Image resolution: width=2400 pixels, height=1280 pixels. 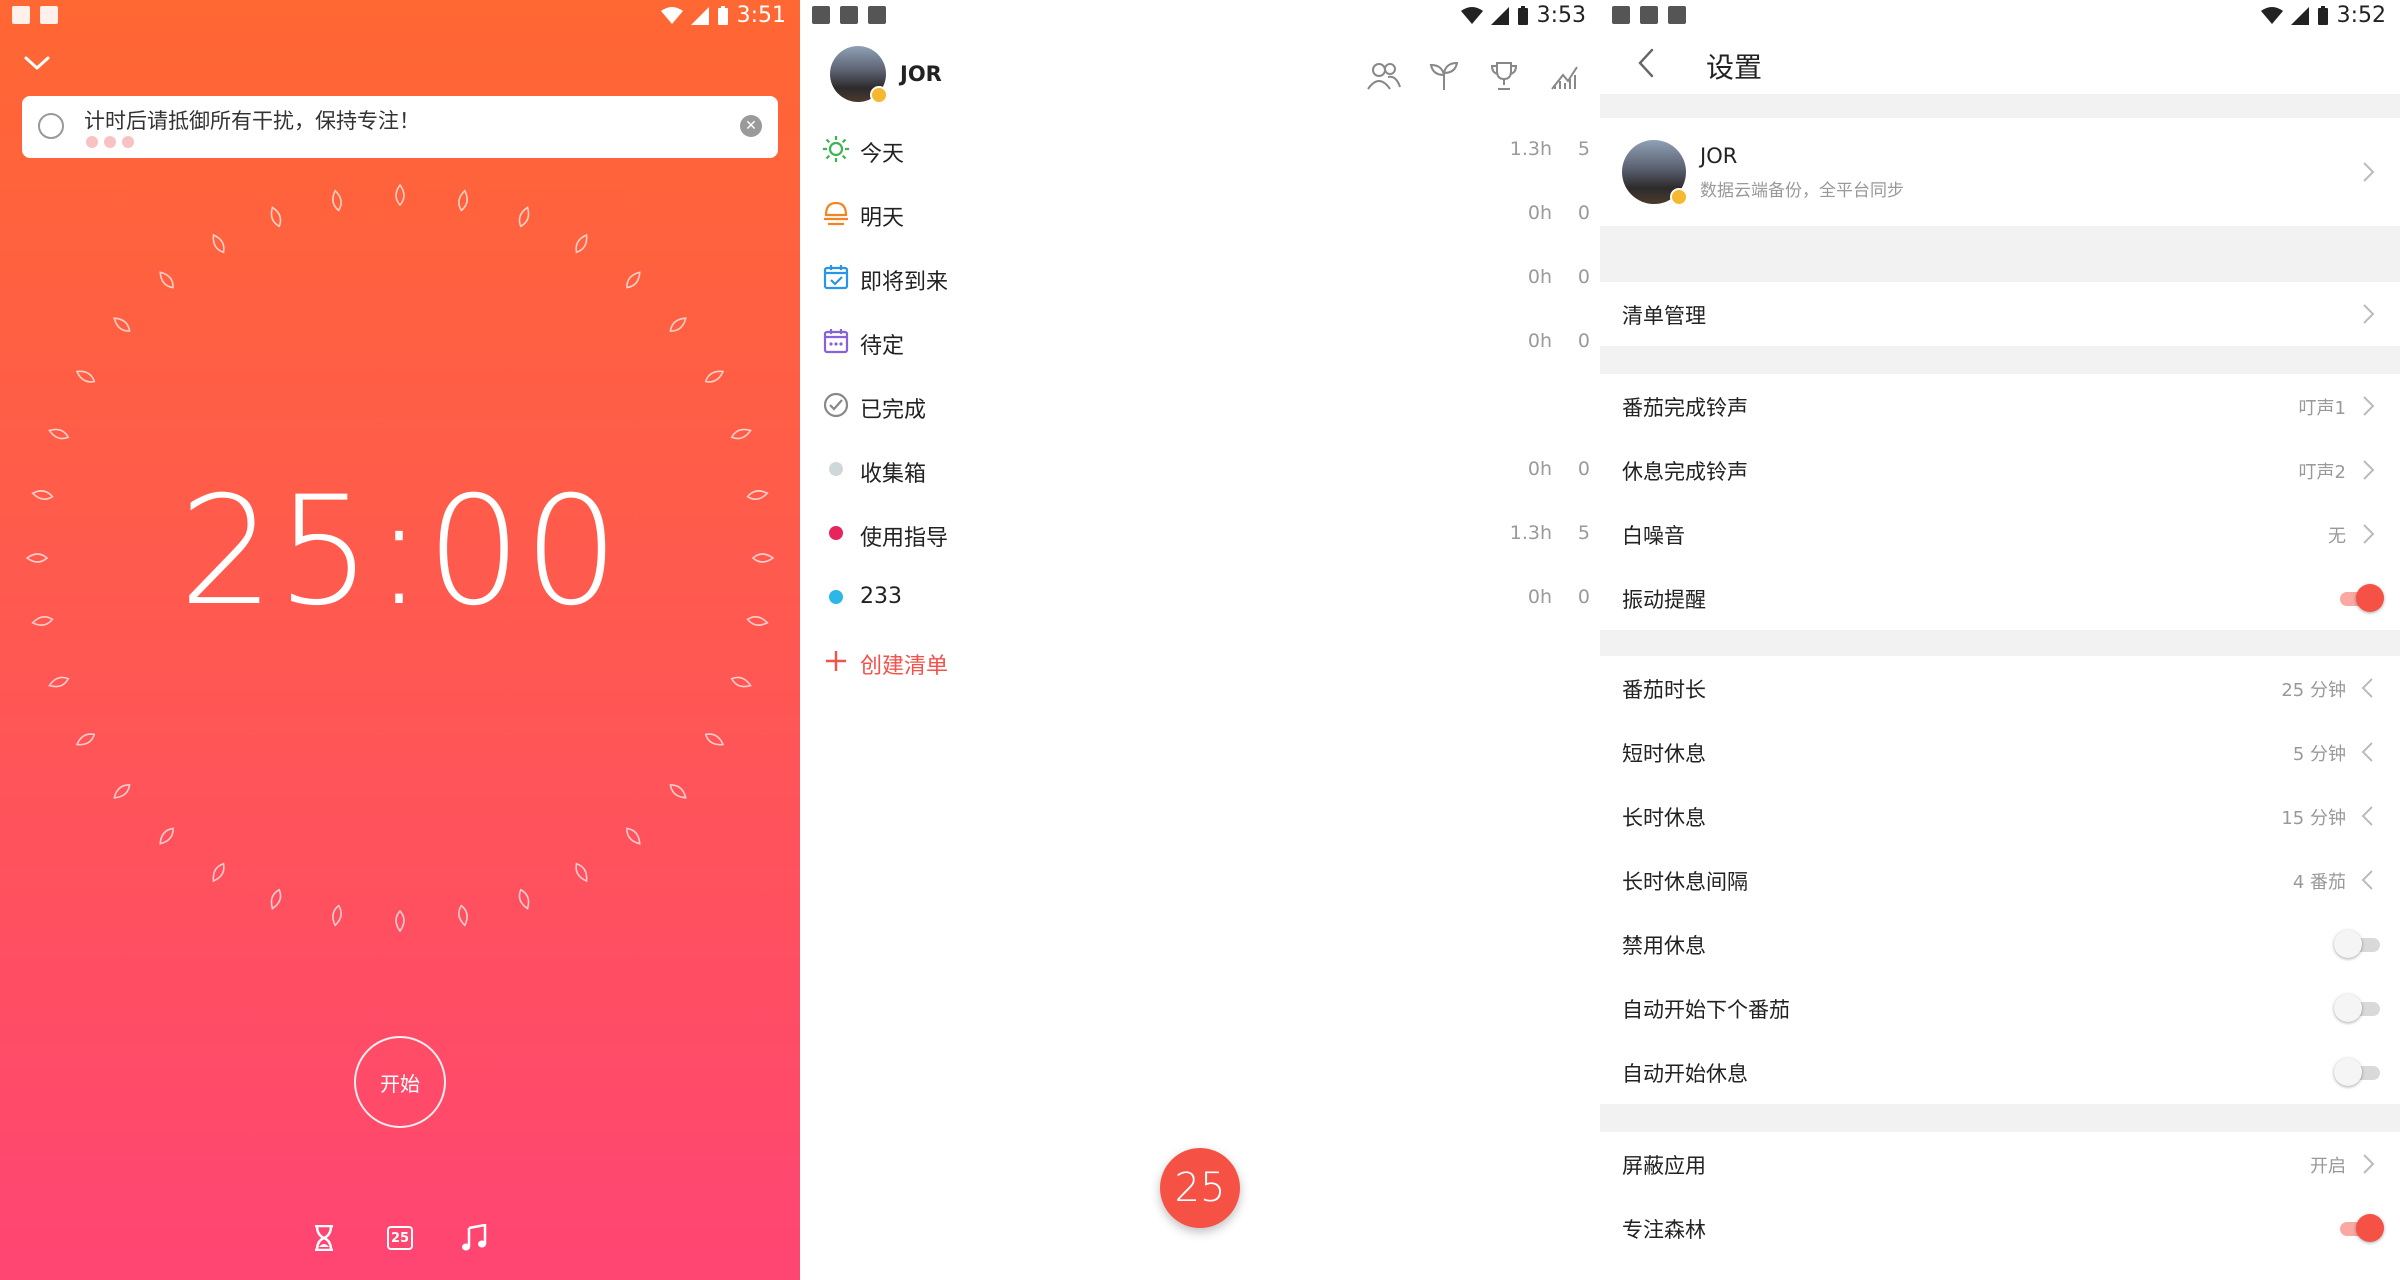 I want to click on row-label: 自动开始下个番茄, so click(x=1706, y=1010).